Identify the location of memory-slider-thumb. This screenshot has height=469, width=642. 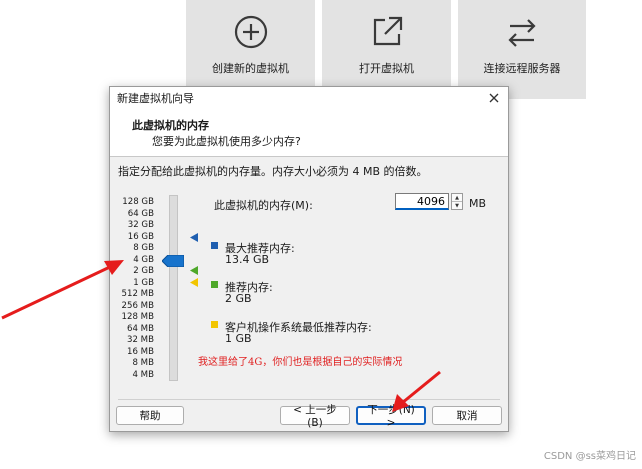
(173, 261).